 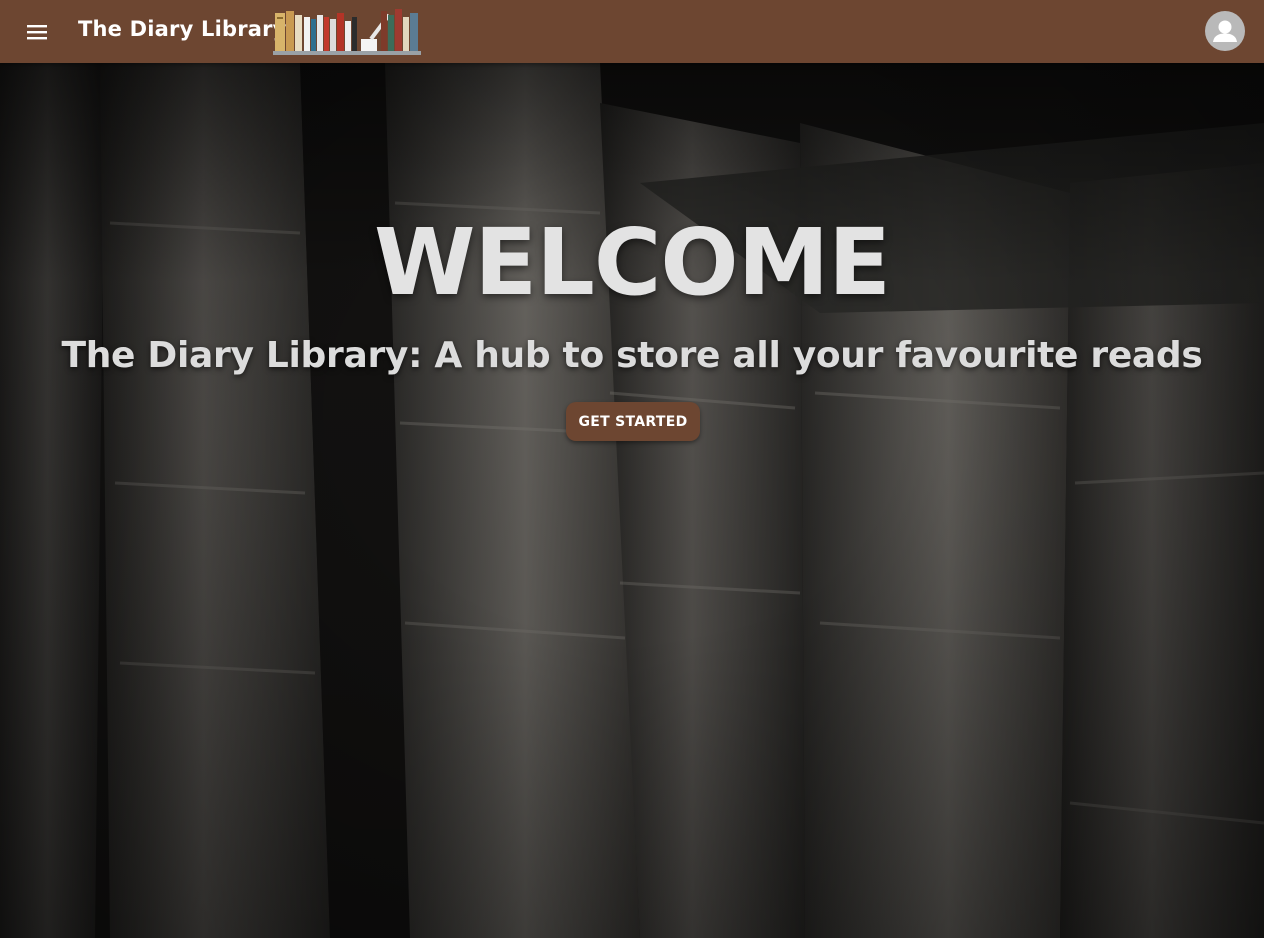 I want to click on menu-button, so click(x=36, y=32).